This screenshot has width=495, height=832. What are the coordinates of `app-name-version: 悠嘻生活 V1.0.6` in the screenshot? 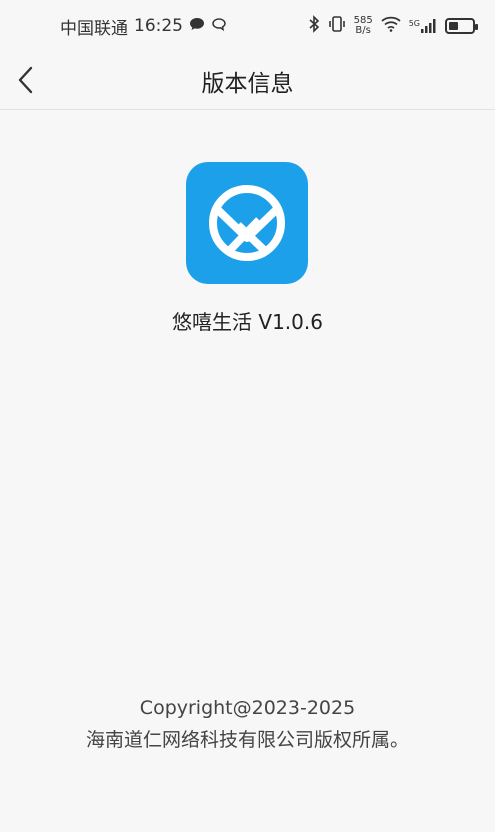 It's located at (247, 322).